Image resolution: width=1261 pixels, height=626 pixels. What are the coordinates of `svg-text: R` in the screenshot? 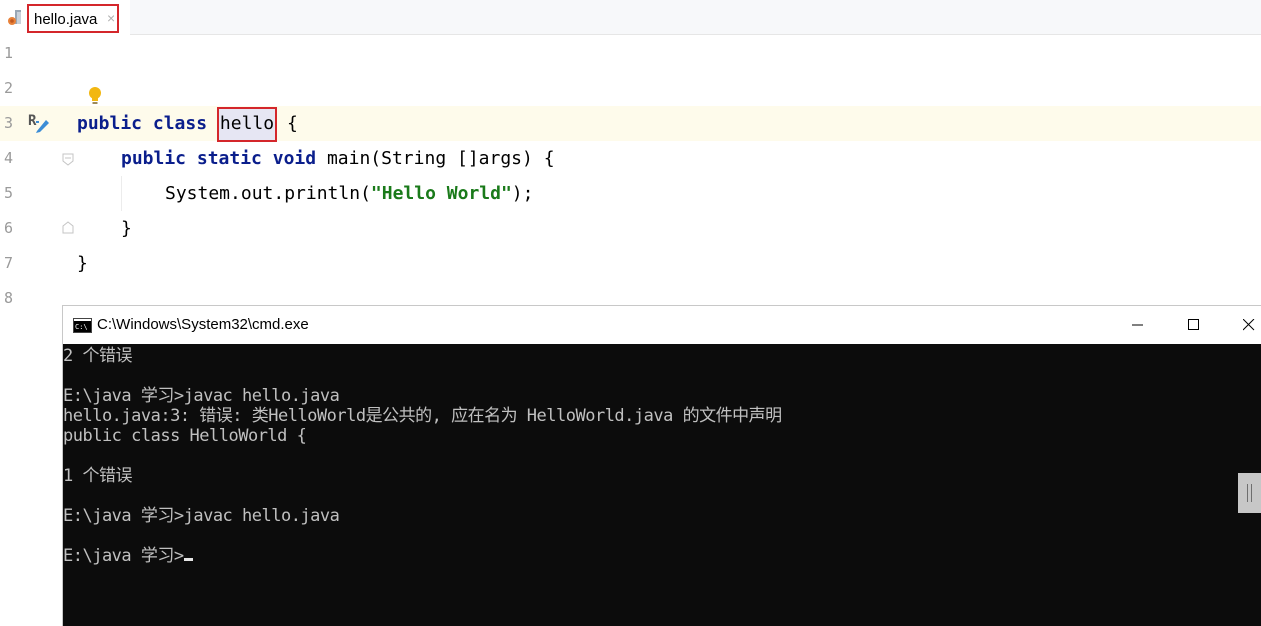 It's located at (32, 121).